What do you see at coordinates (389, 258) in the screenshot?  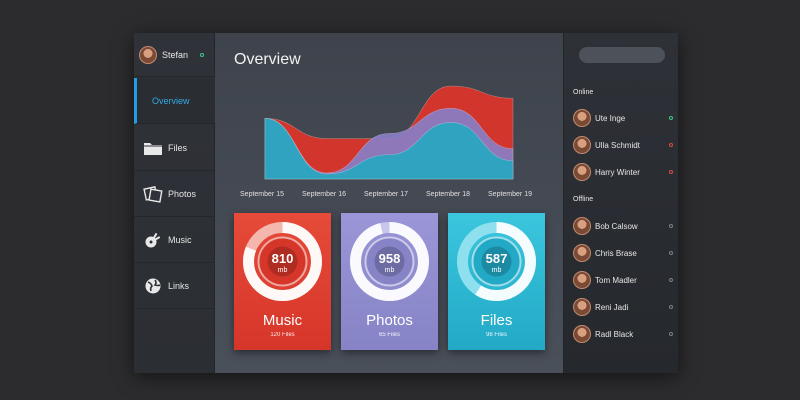 I see `storage-value: 958` at bounding box center [389, 258].